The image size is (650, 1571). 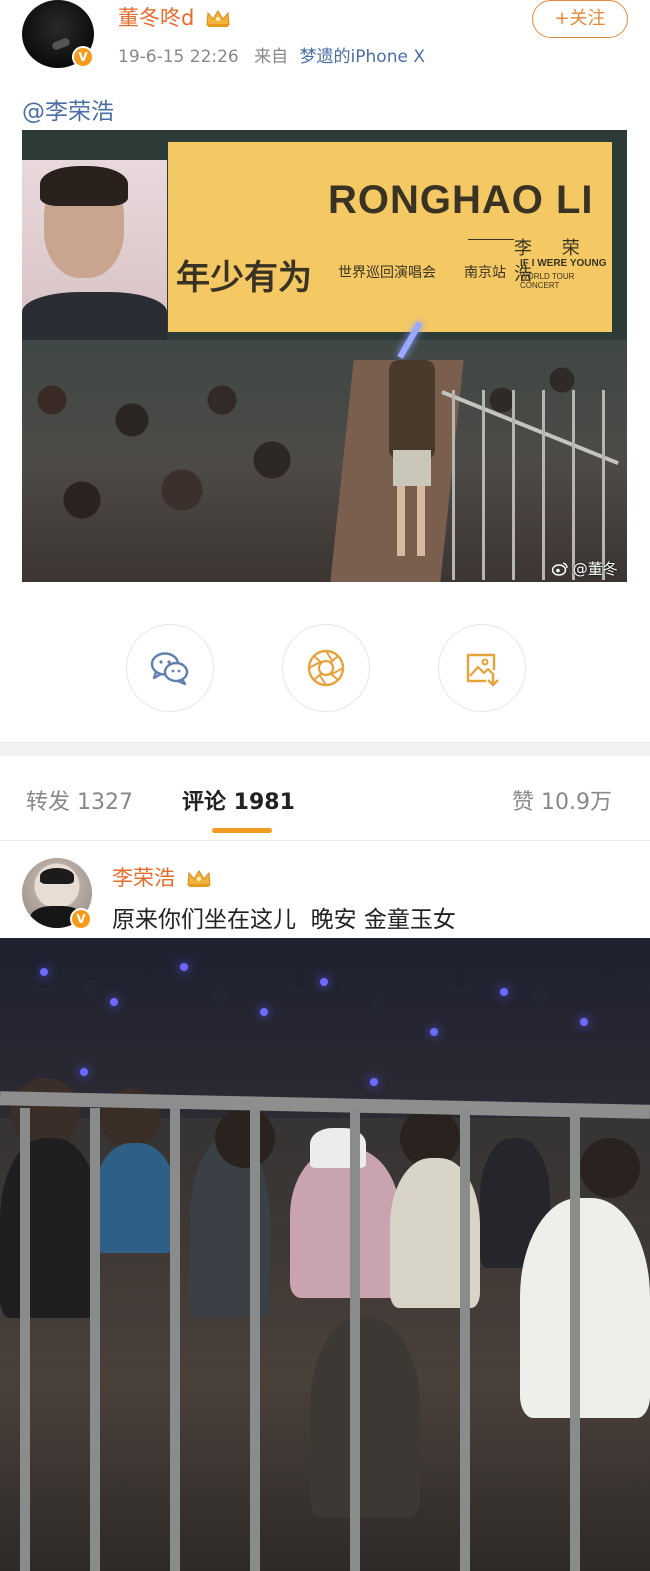 What do you see at coordinates (325, 1028) in the screenshot?
I see `audience-stands` at bounding box center [325, 1028].